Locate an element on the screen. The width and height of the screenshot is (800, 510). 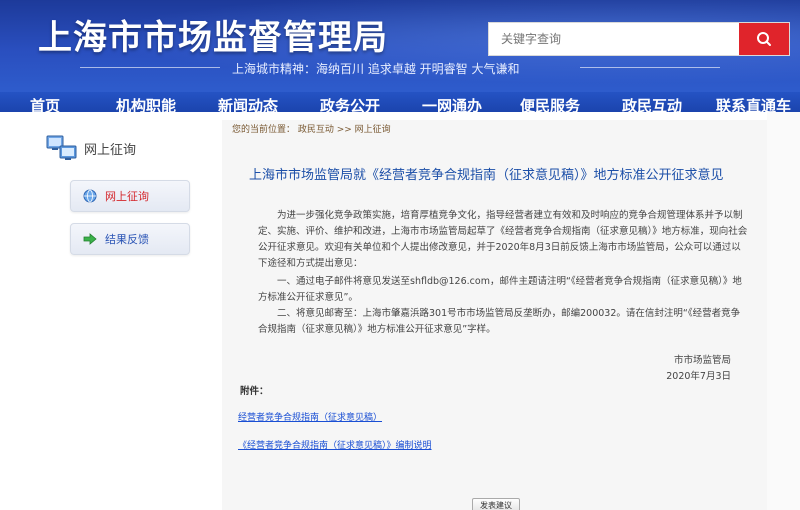
signature-date: 2020年7月3日 is located at coordinates (698, 376).